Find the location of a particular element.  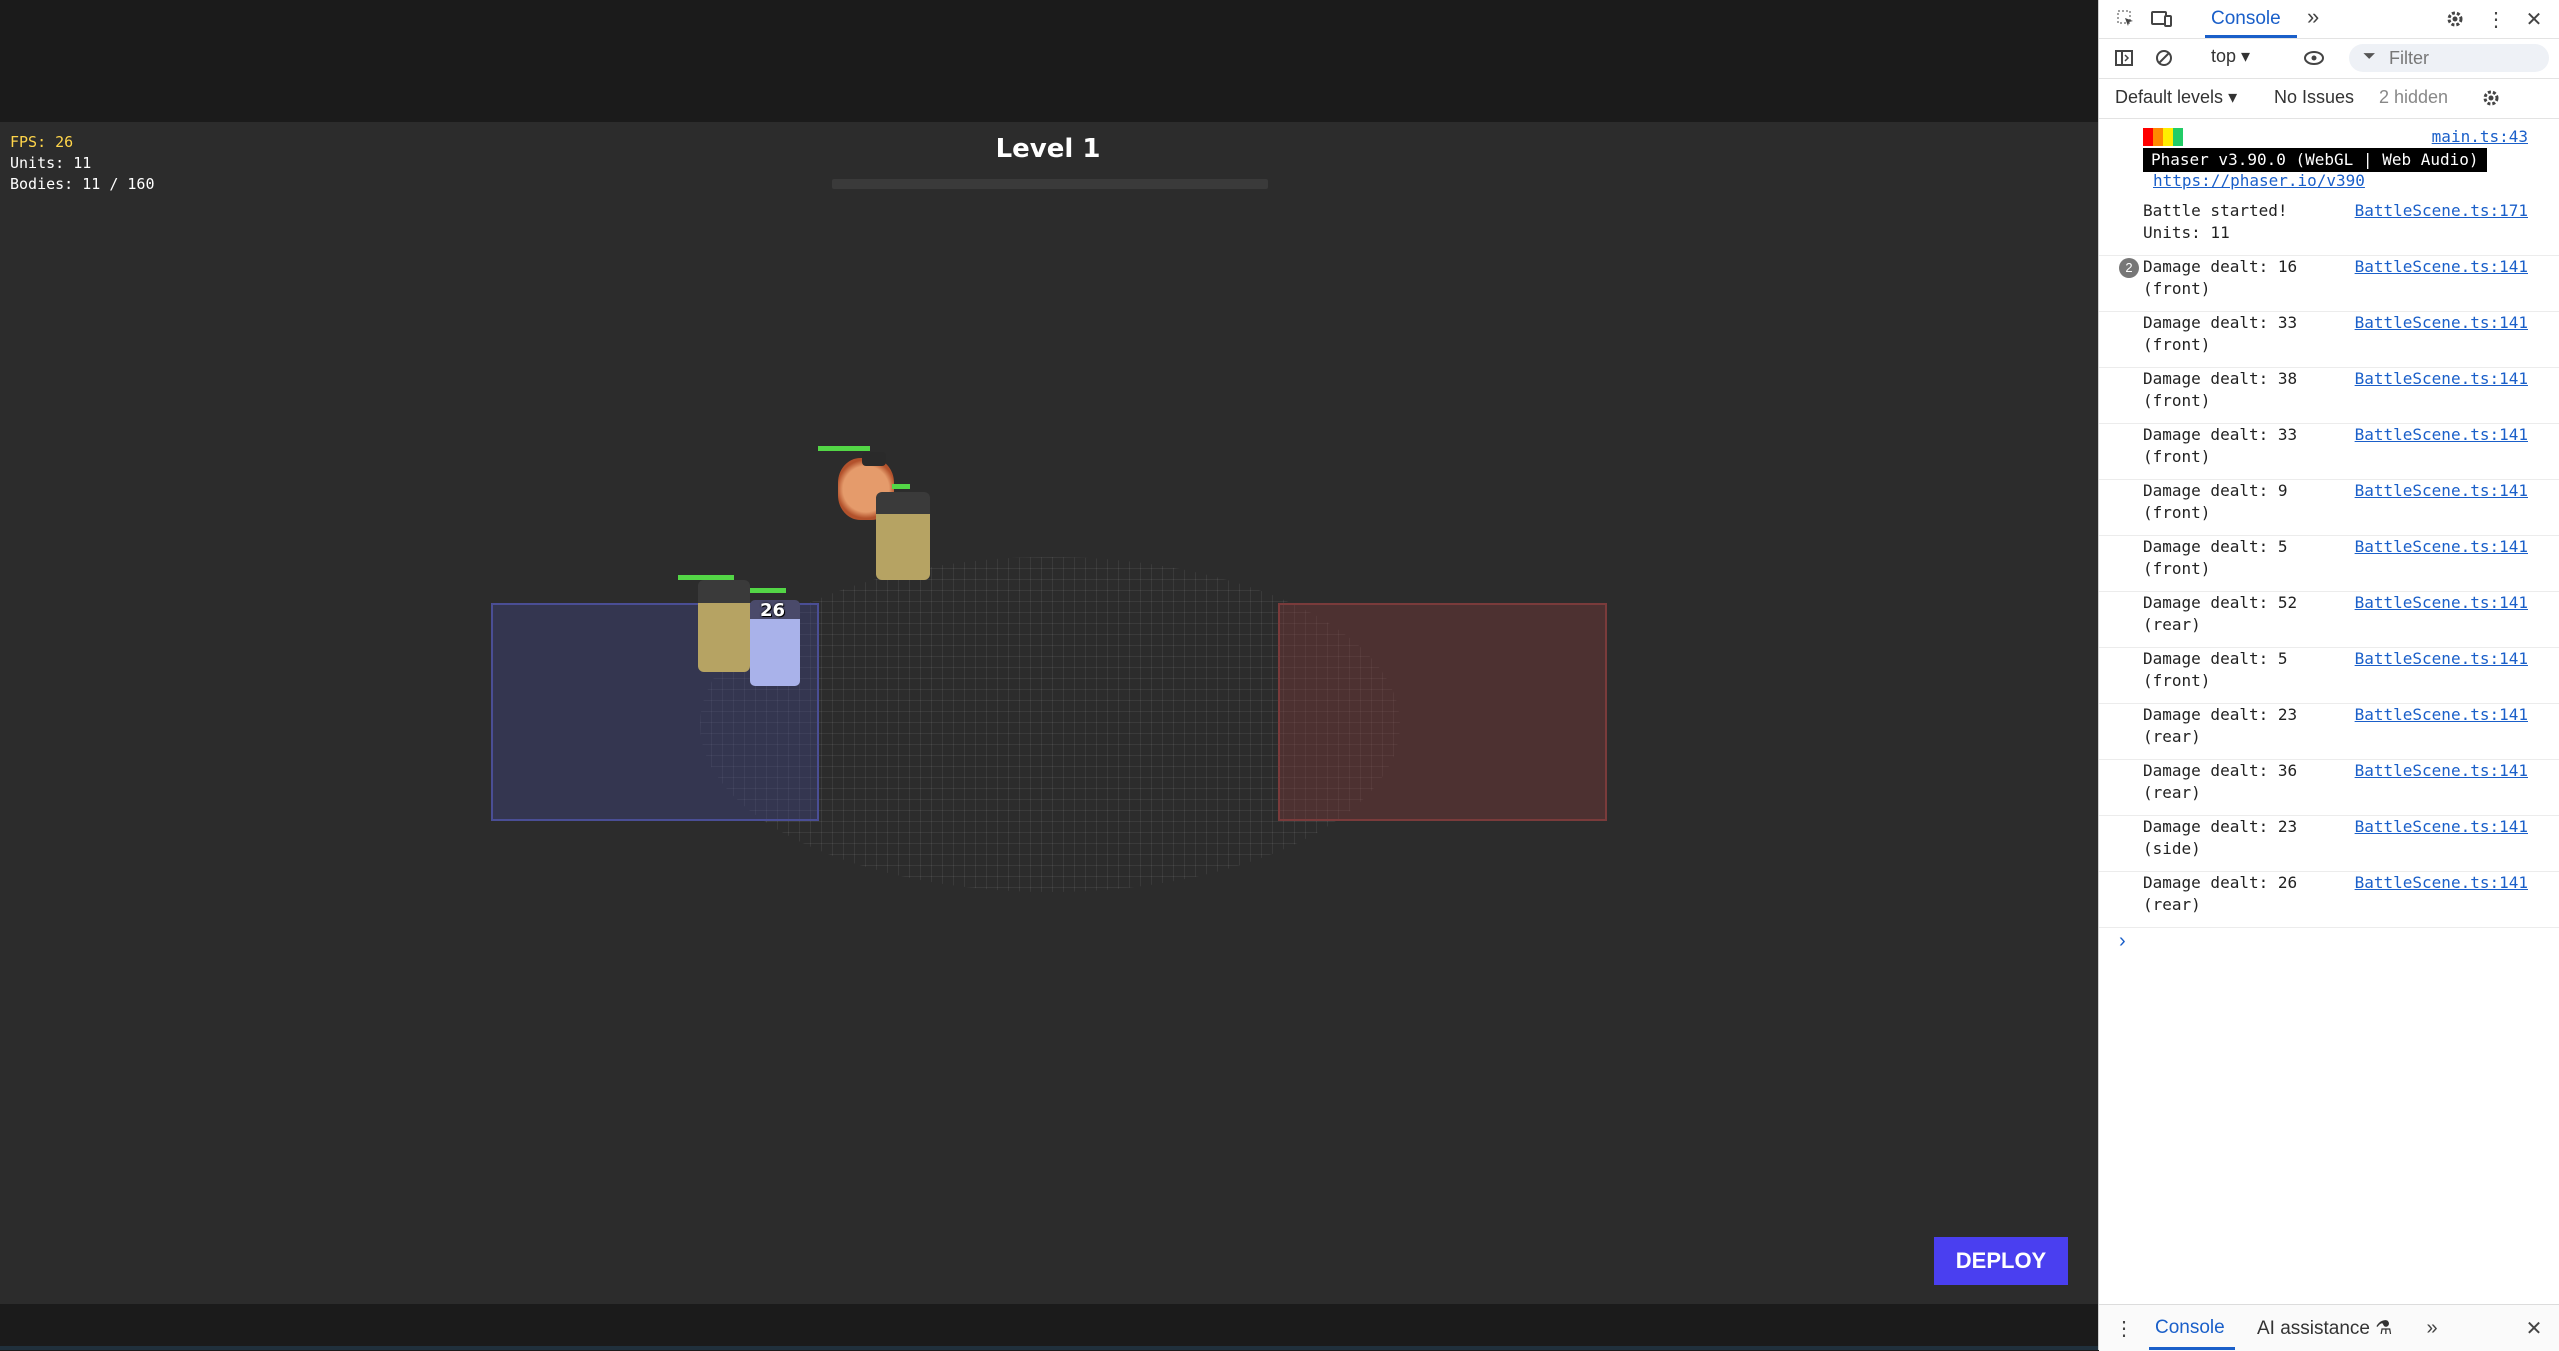

fps-counter: FPS: 26 is located at coordinates (42, 142).